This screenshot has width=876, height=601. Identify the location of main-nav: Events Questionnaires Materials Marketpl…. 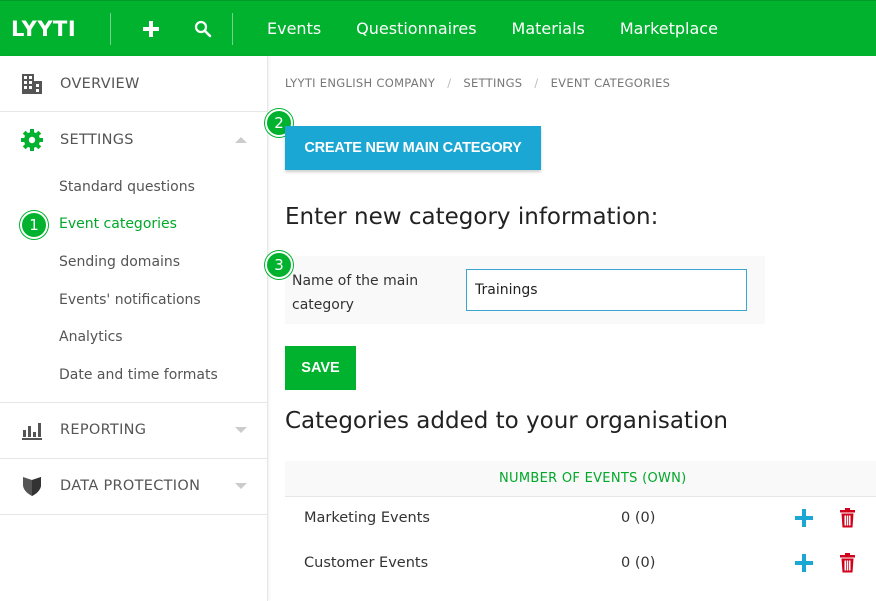
(493, 29).